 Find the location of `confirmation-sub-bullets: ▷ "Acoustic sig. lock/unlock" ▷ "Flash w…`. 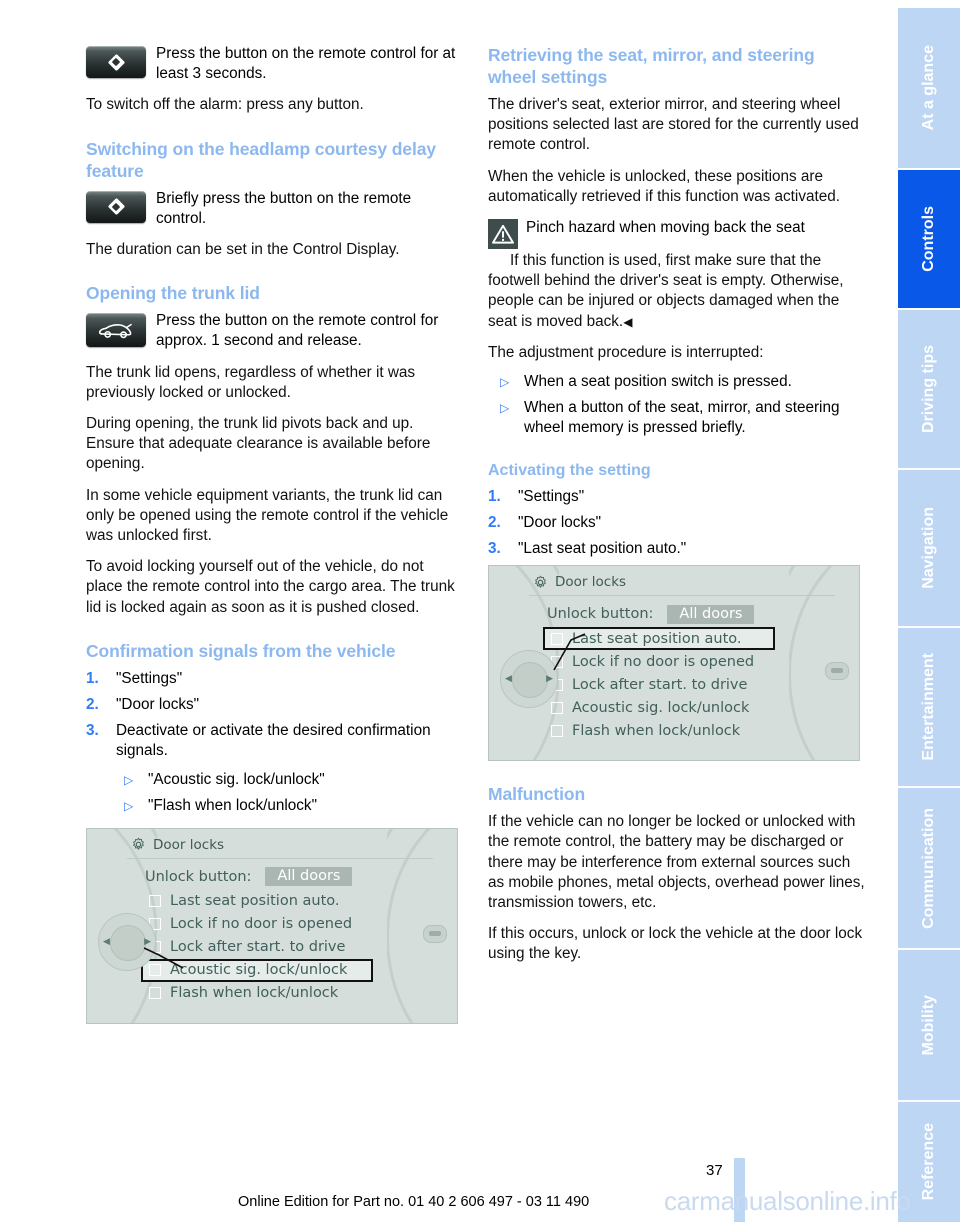

confirmation-sub-bullets: ▷ "Acoustic sig. lock/unlock" ▷ "Flash w… is located at coordinates (275, 793).